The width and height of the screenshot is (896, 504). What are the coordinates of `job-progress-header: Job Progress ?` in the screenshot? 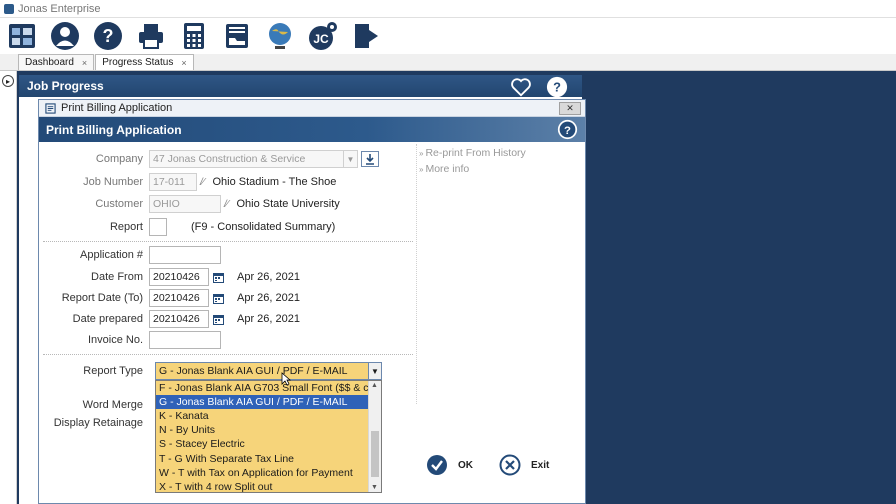 It's located at (300, 86).